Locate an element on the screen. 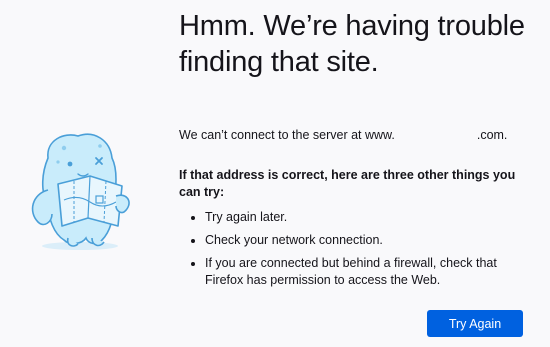 This screenshot has height=347, width=550. list-item: Try again later. is located at coordinates (370, 217).